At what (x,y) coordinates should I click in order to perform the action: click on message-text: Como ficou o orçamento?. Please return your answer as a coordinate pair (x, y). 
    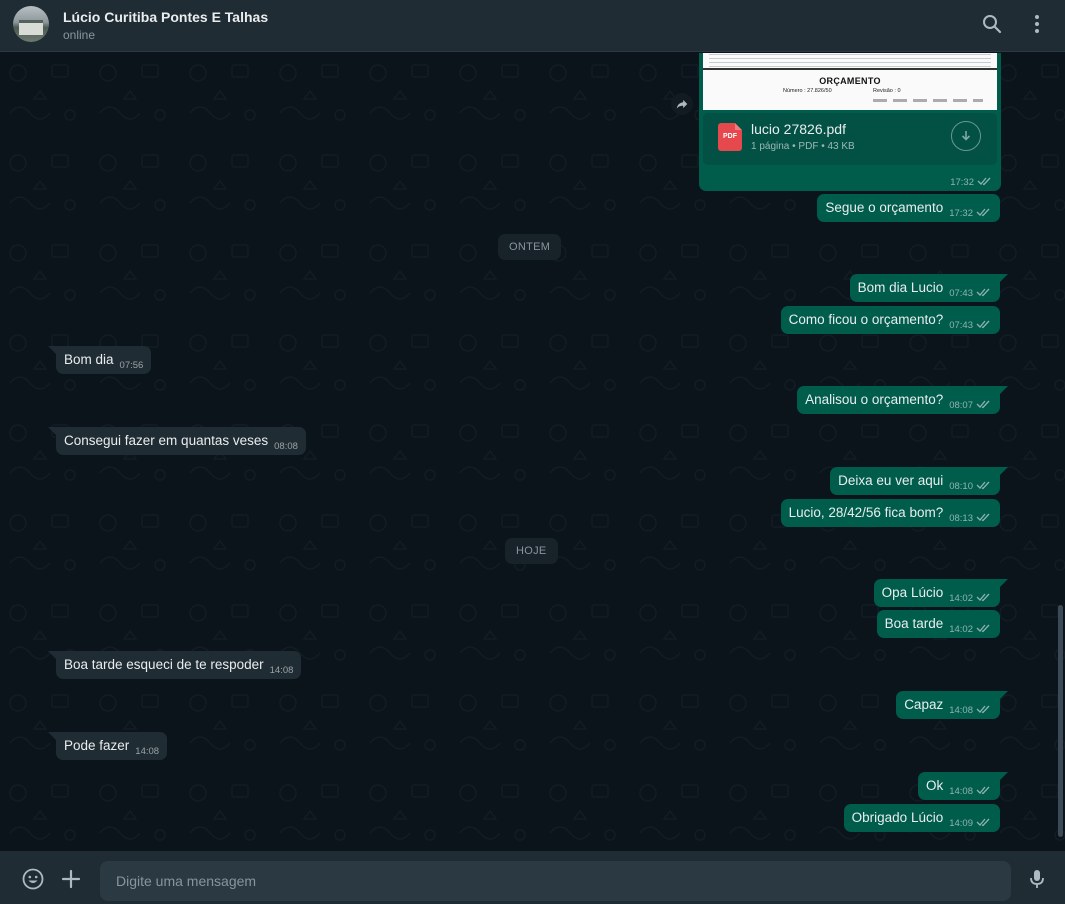
    Looking at the image, I should click on (866, 319).